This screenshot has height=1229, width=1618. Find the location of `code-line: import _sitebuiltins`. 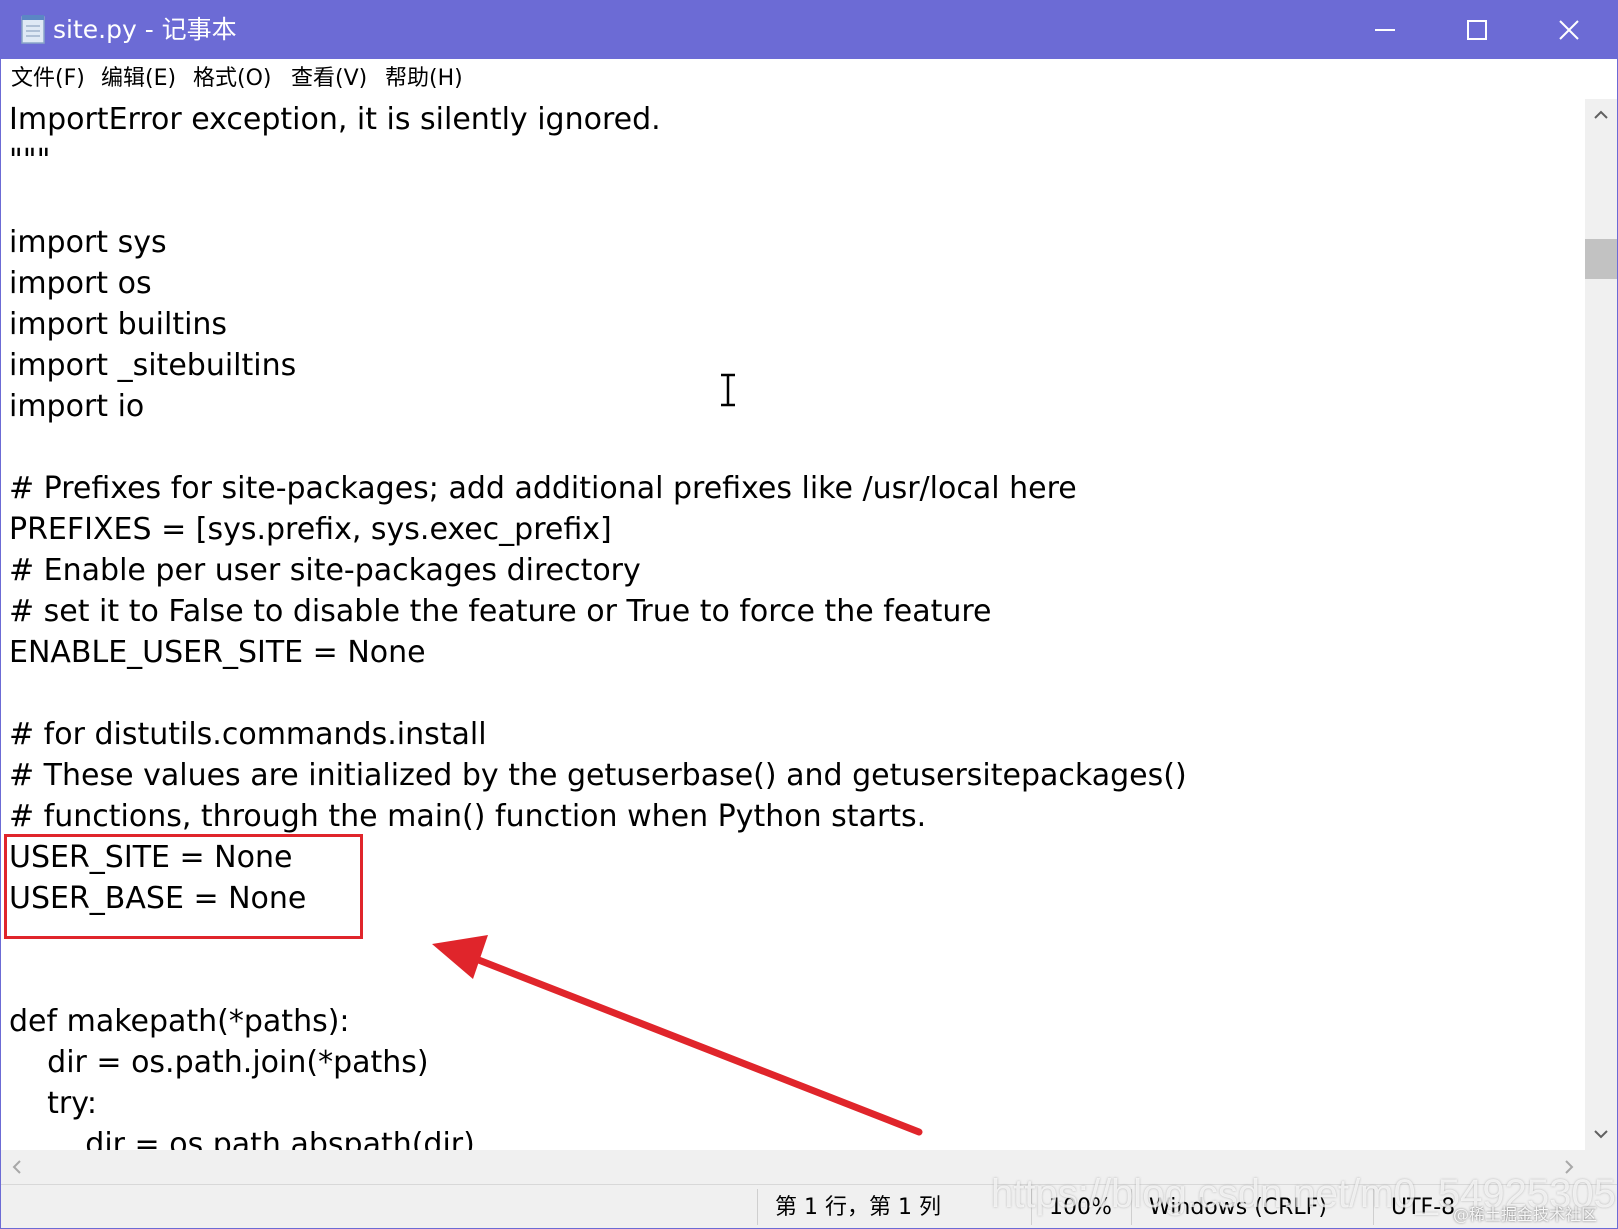

code-line: import _sitebuiltins is located at coordinates (153, 365).